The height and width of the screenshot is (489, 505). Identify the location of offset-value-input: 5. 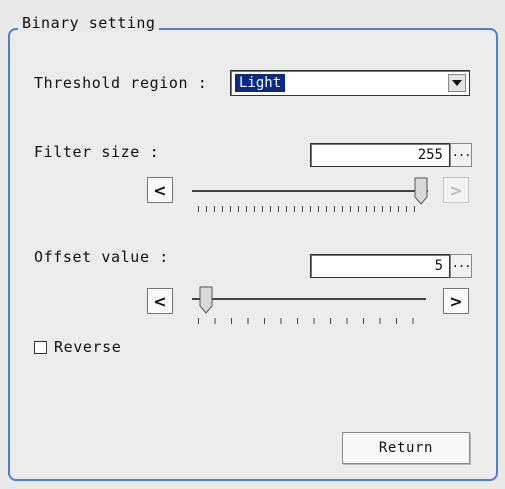
(380, 266).